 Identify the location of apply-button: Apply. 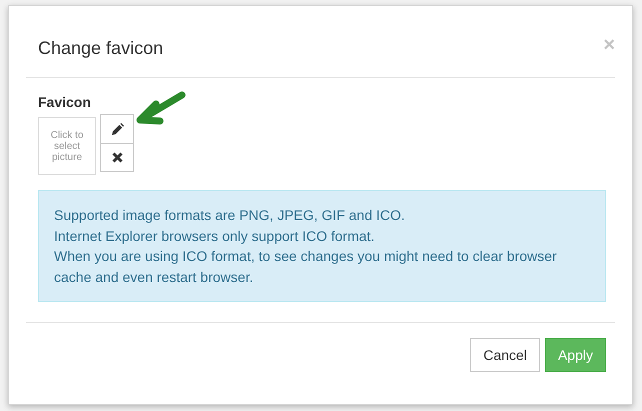
(575, 355).